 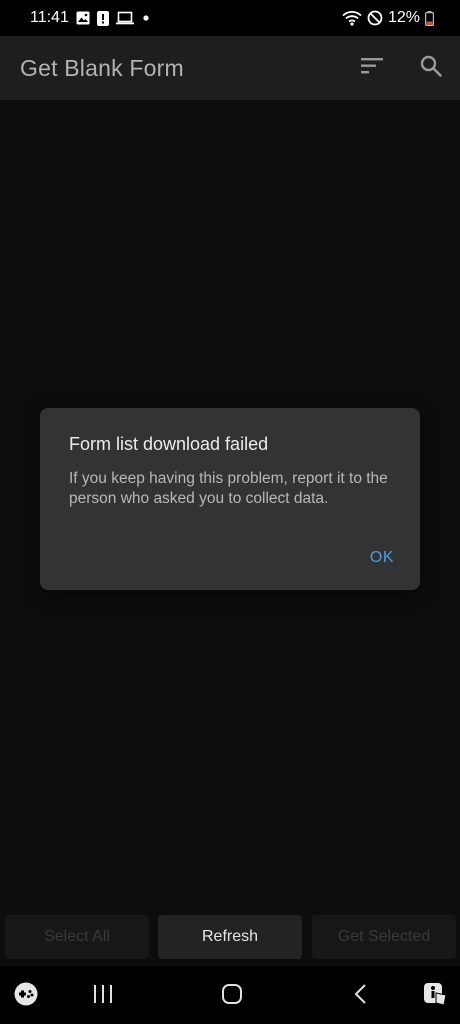 I want to click on back-icon, so click(x=361, y=996).